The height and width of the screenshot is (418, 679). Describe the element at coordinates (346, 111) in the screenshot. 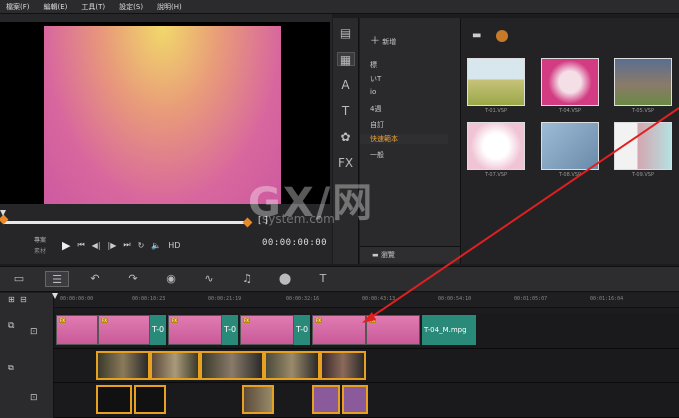

I see `title-icon: T` at that location.